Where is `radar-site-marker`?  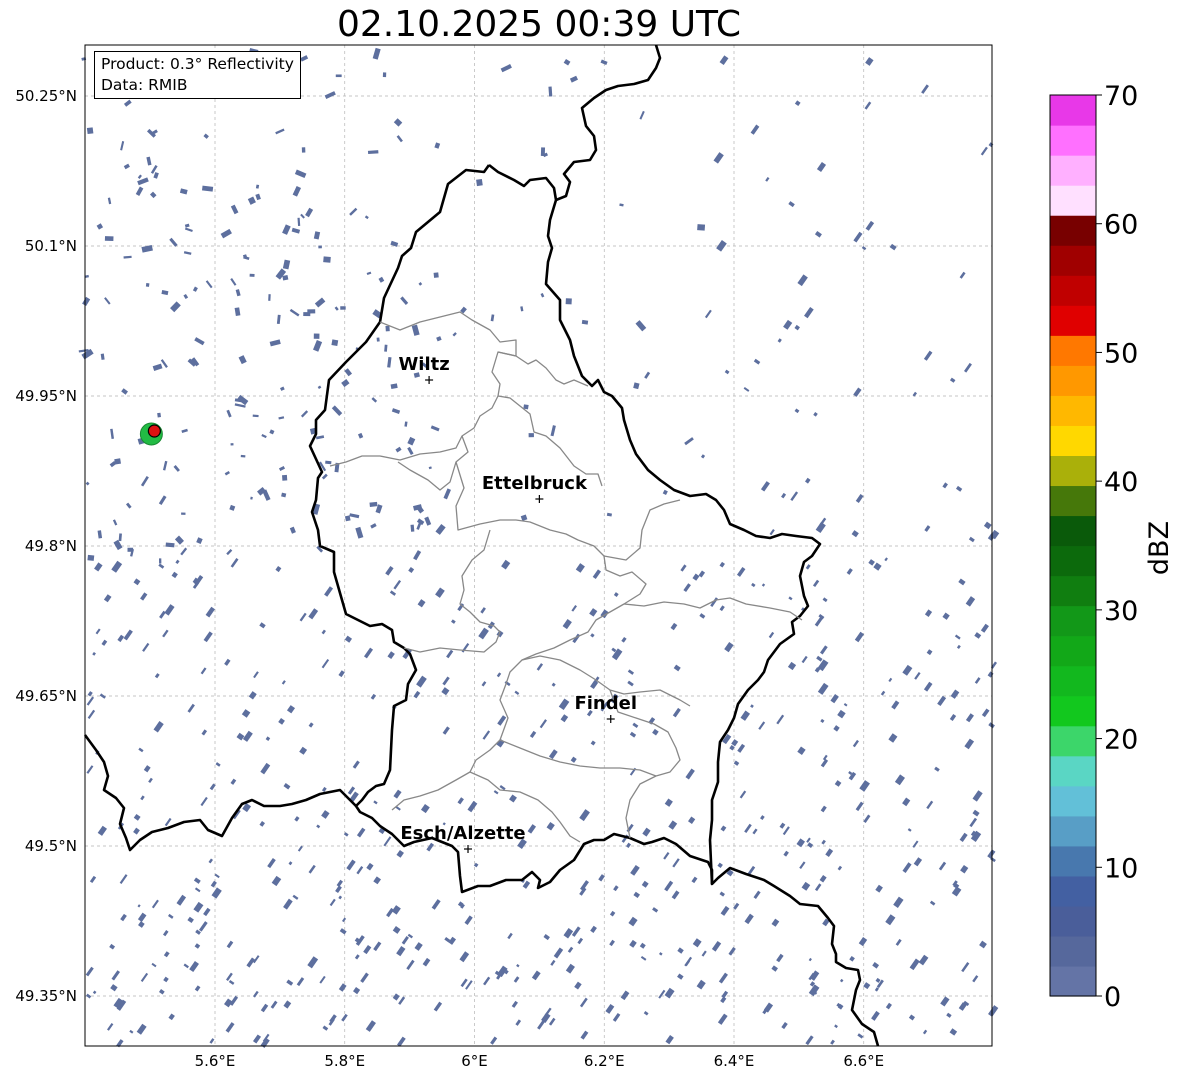 radar-site-marker is located at coordinates (151, 434).